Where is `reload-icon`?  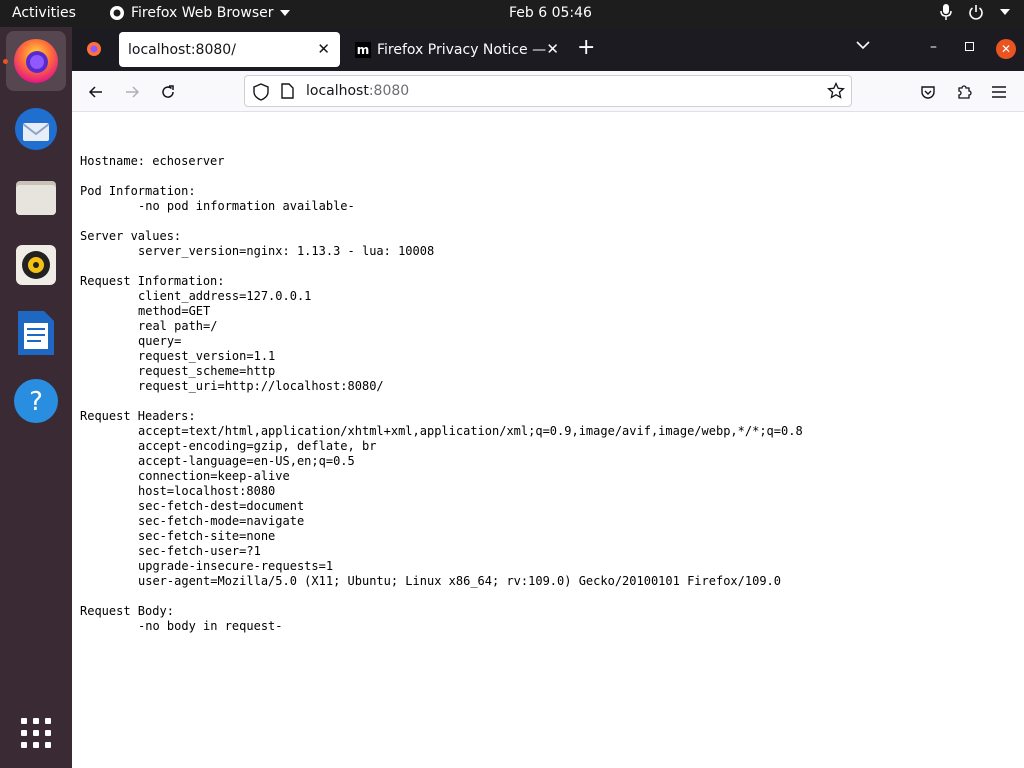
reload-icon is located at coordinates (168, 91).